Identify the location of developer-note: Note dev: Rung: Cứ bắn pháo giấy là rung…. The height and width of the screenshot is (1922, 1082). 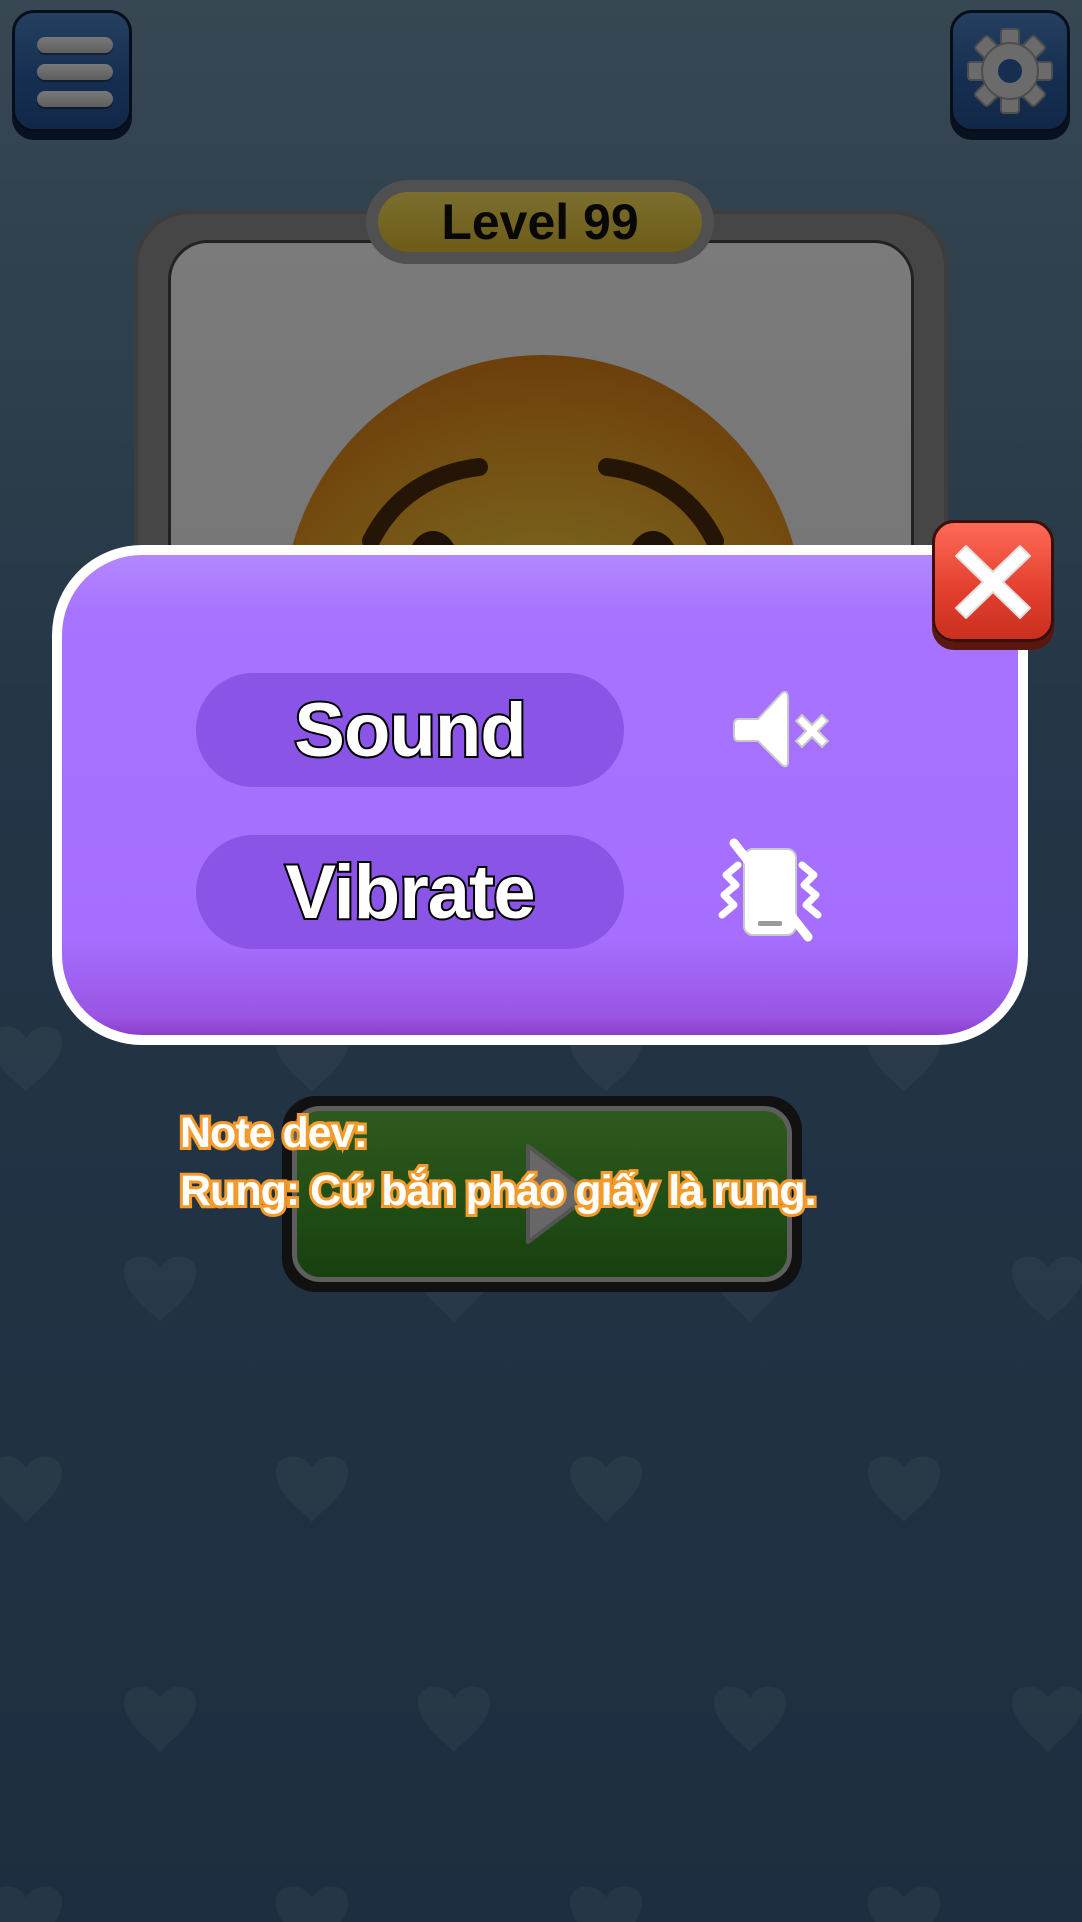
(498, 1162).